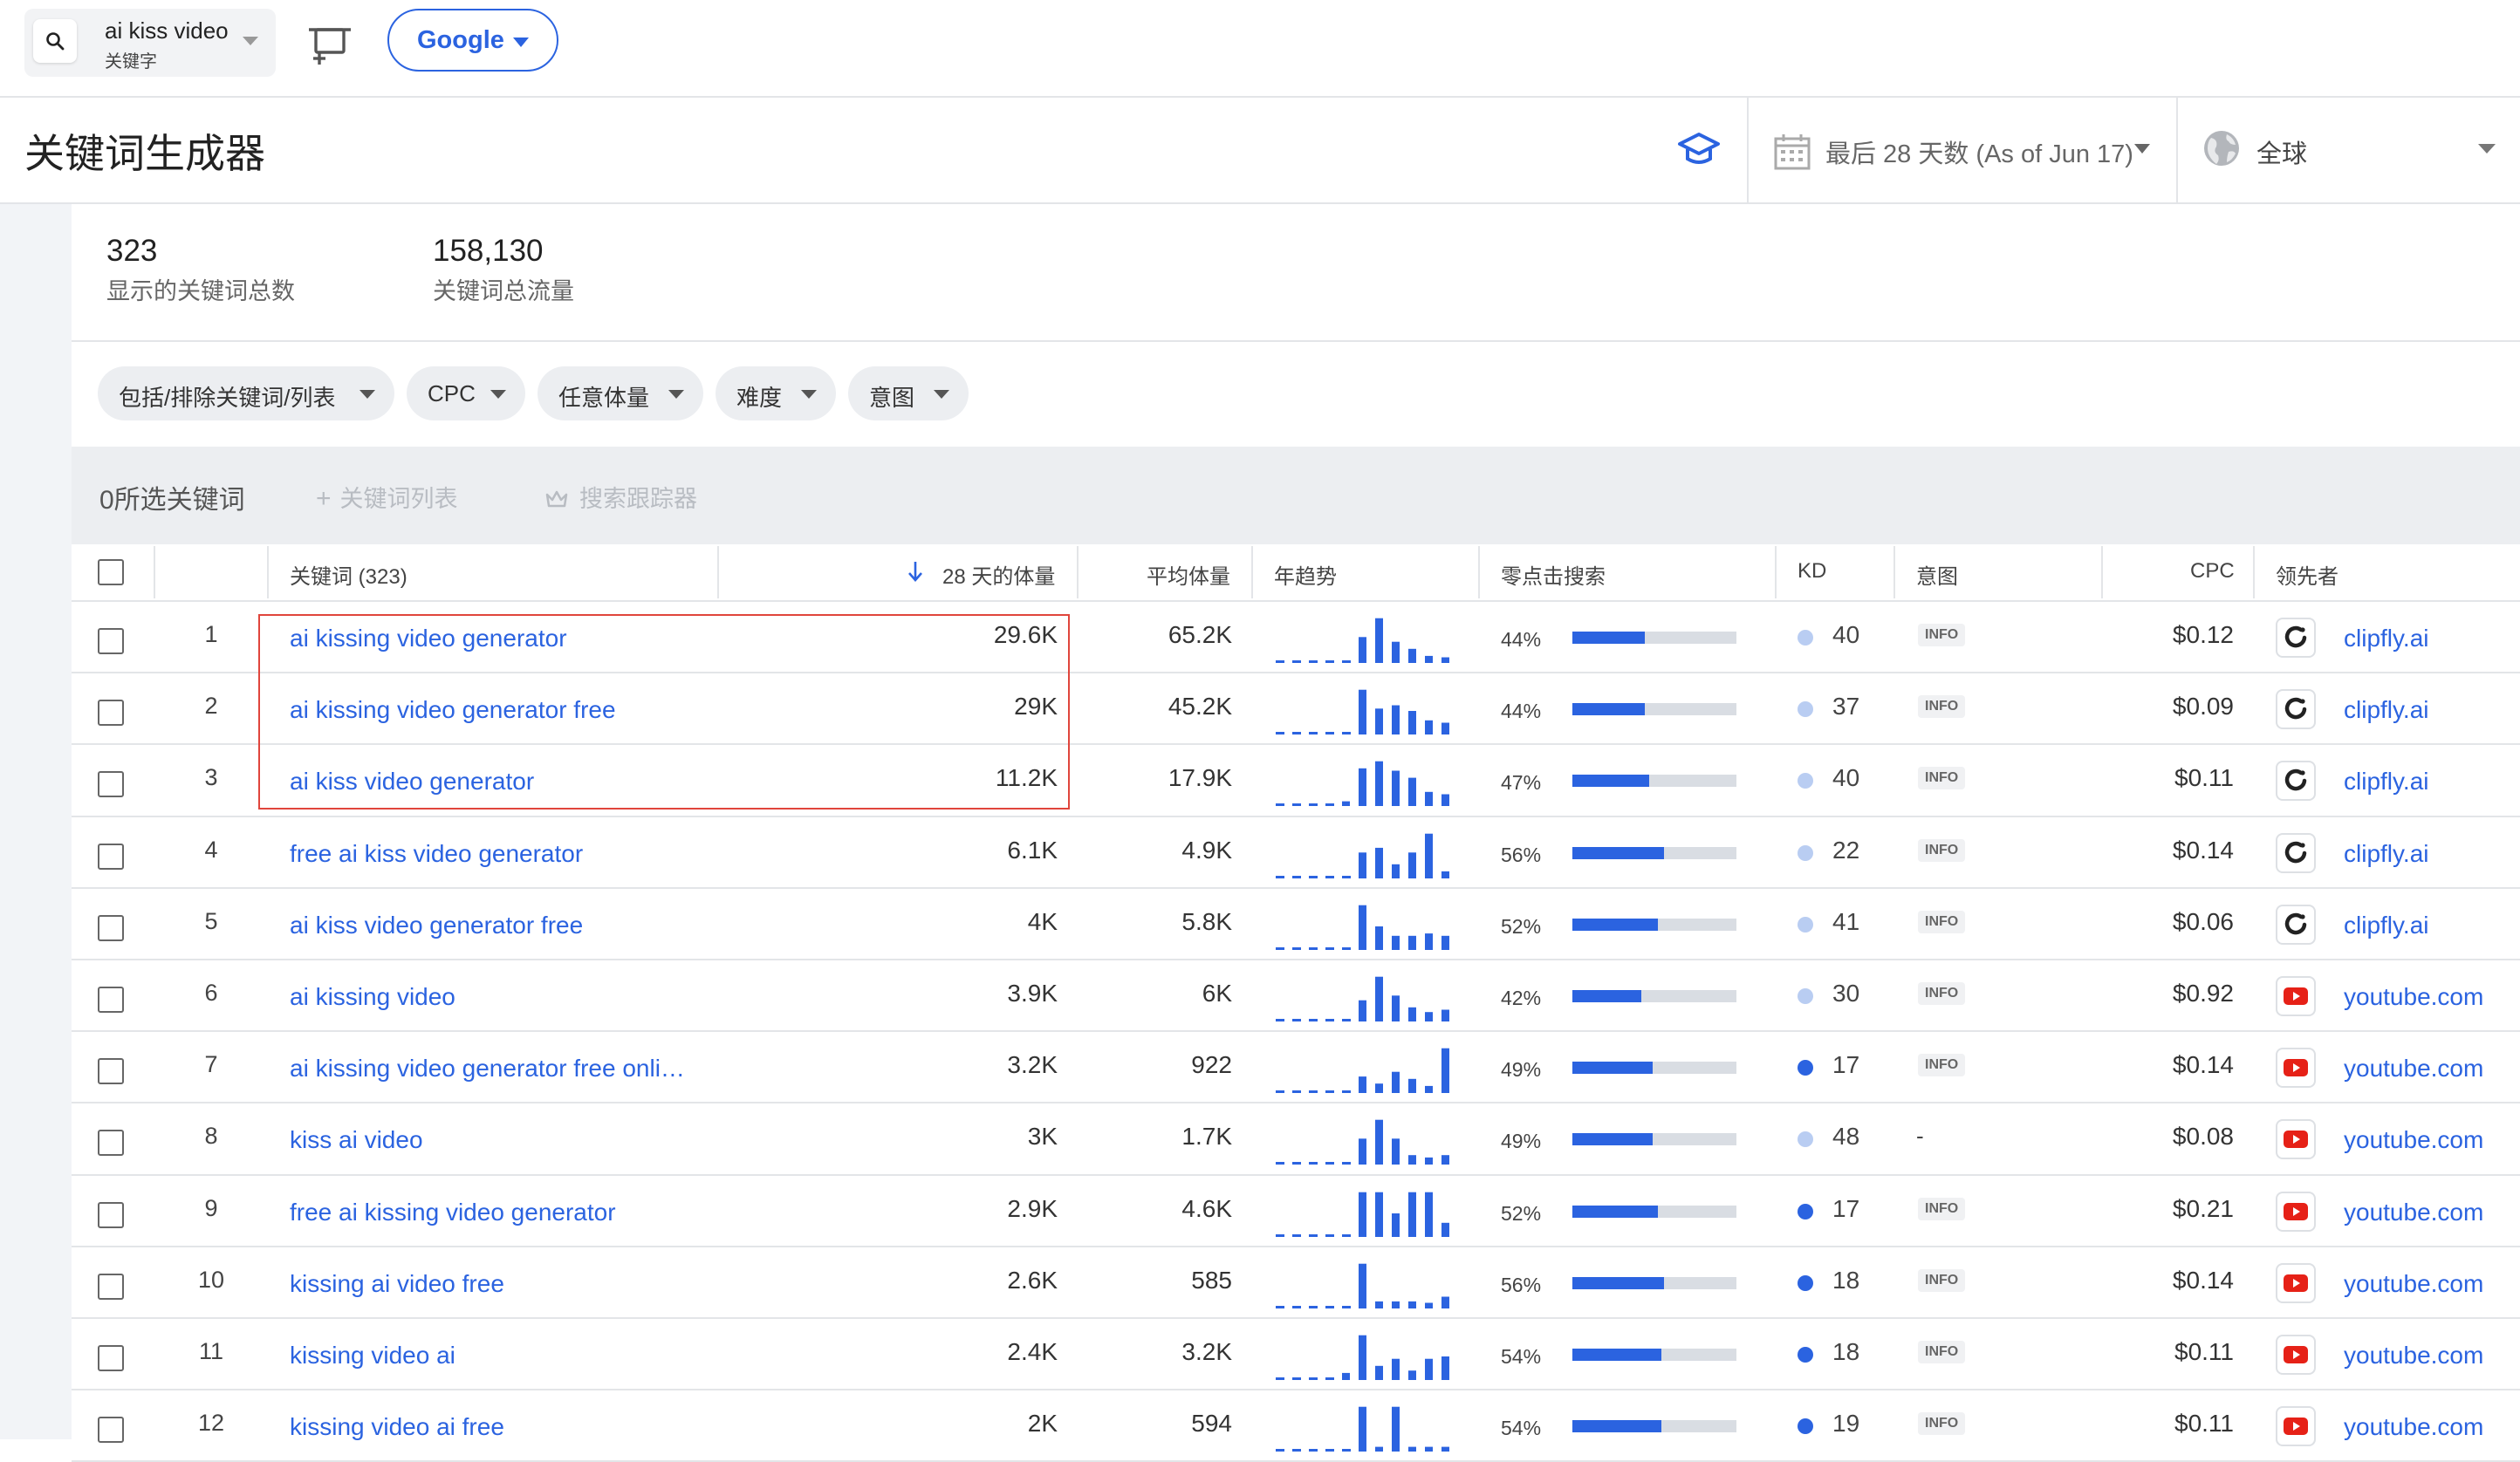 Image resolution: width=2520 pixels, height=1462 pixels. I want to click on select-all-checkbox, so click(111, 572).